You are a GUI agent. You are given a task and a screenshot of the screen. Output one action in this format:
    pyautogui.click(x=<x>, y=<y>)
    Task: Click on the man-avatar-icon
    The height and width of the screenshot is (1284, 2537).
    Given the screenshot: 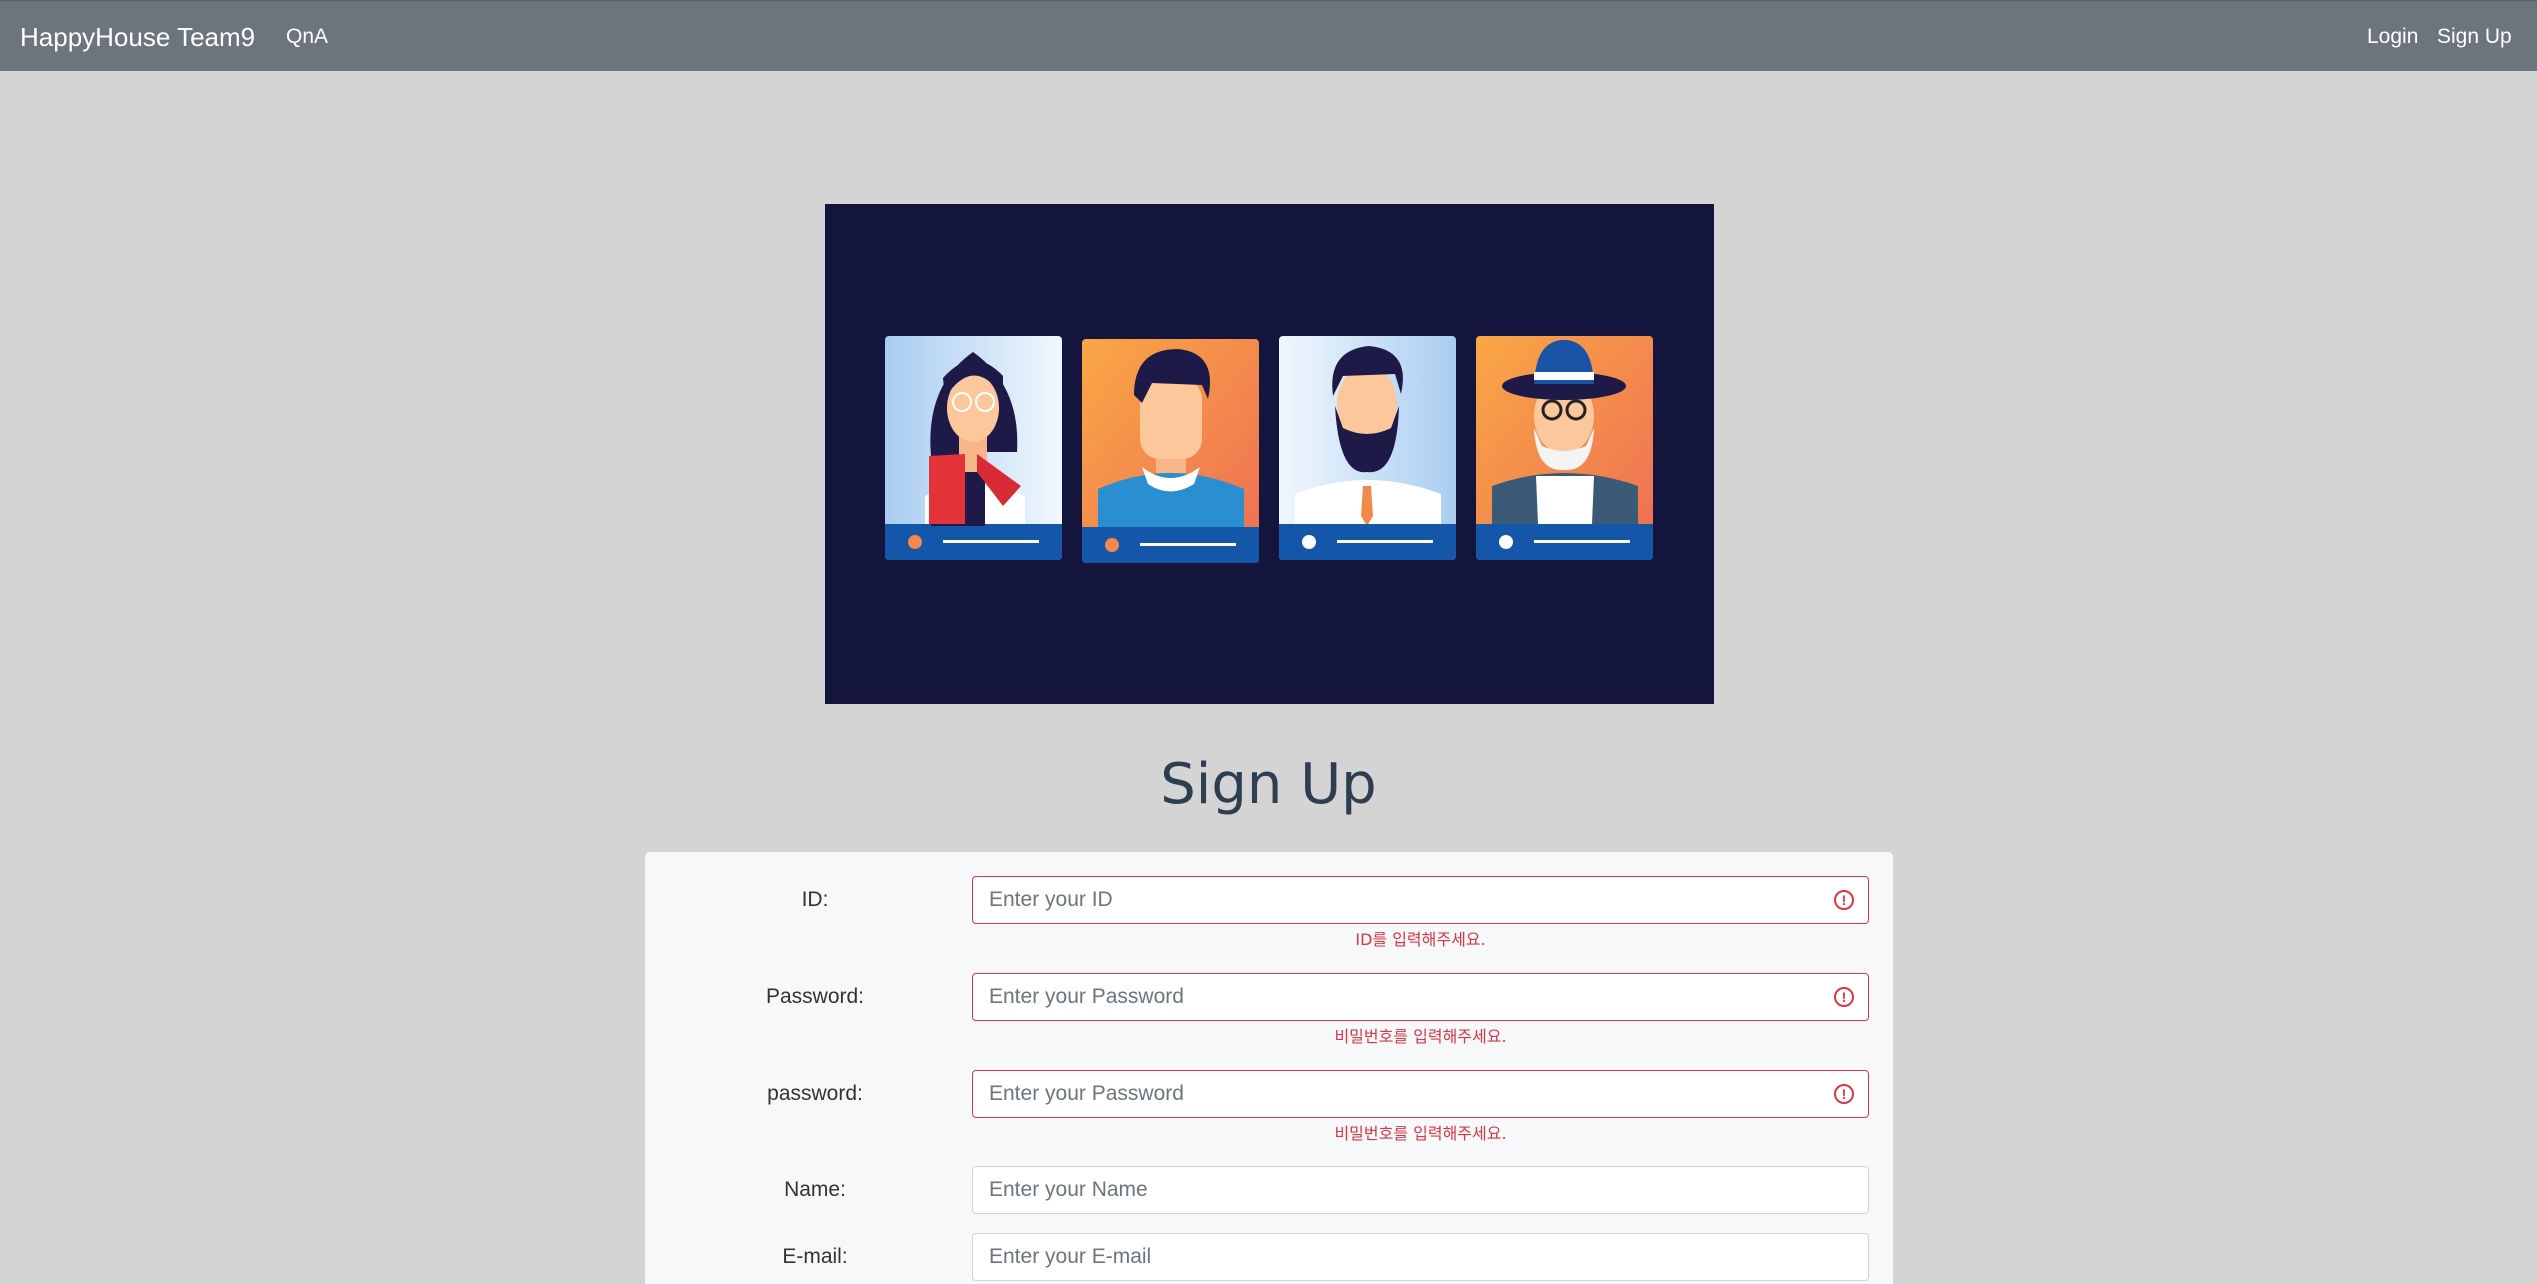 What is the action you would take?
    pyautogui.click(x=1170, y=451)
    